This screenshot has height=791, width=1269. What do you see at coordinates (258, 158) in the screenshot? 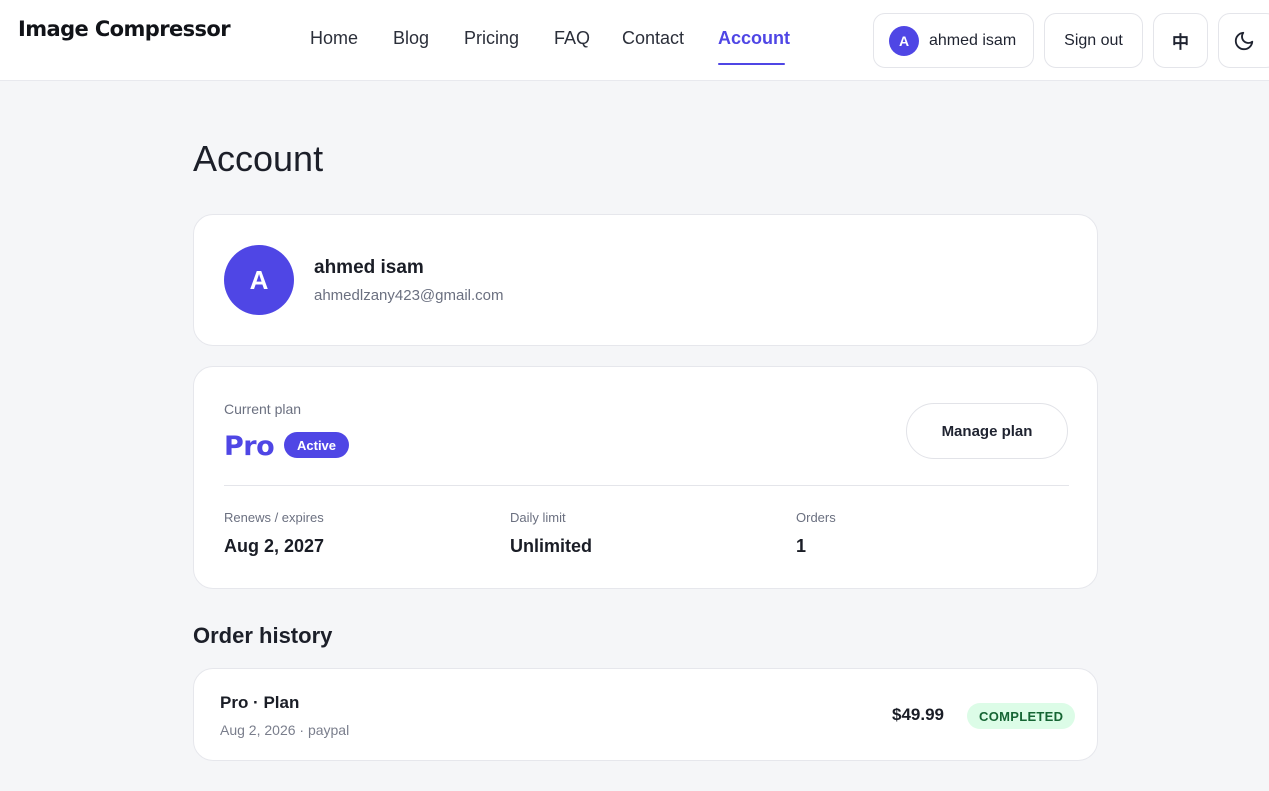
I see `page-title: Account` at bounding box center [258, 158].